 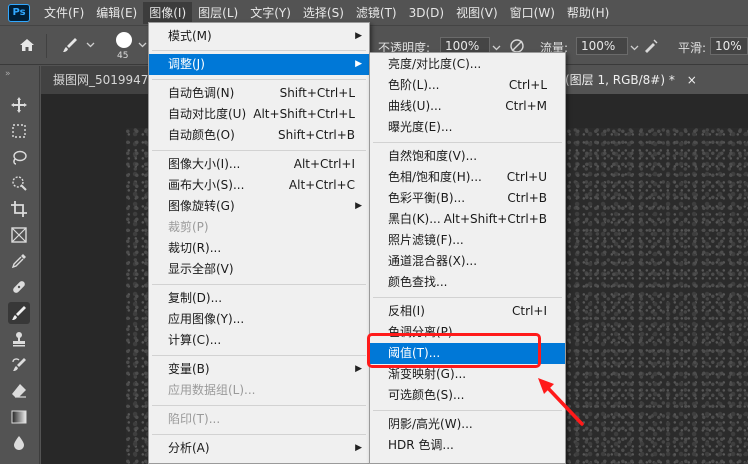 What do you see at coordinates (259, 36) in the screenshot?
I see `menu-item-mode: 模式(M) ▶` at bounding box center [259, 36].